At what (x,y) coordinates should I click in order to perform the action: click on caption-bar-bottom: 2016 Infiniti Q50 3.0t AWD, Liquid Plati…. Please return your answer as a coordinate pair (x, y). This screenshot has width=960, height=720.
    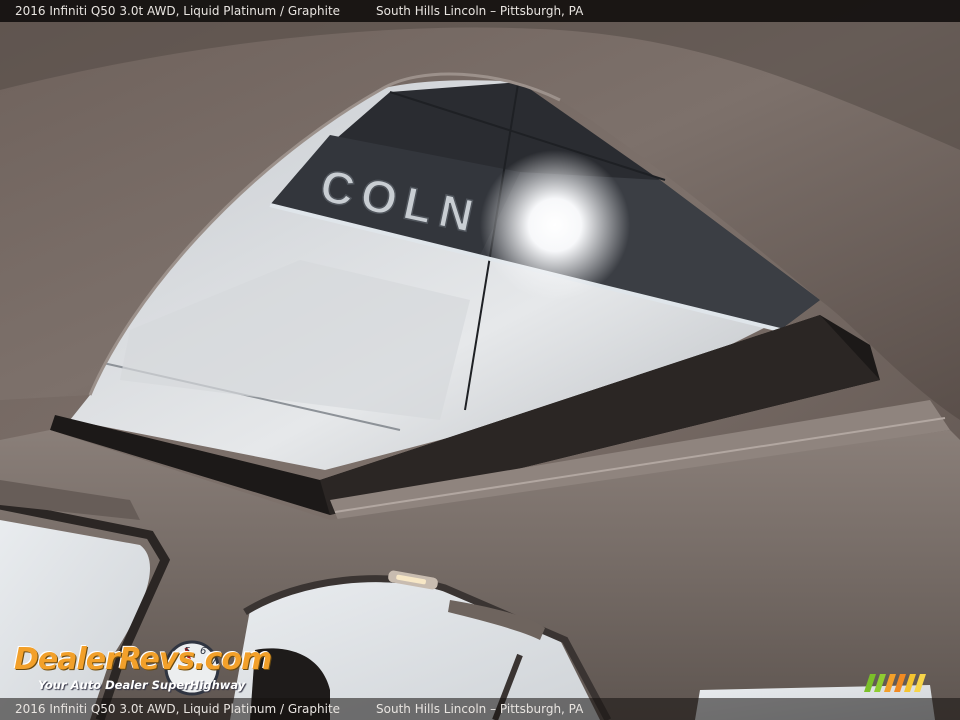
    Looking at the image, I should click on (480, 709).